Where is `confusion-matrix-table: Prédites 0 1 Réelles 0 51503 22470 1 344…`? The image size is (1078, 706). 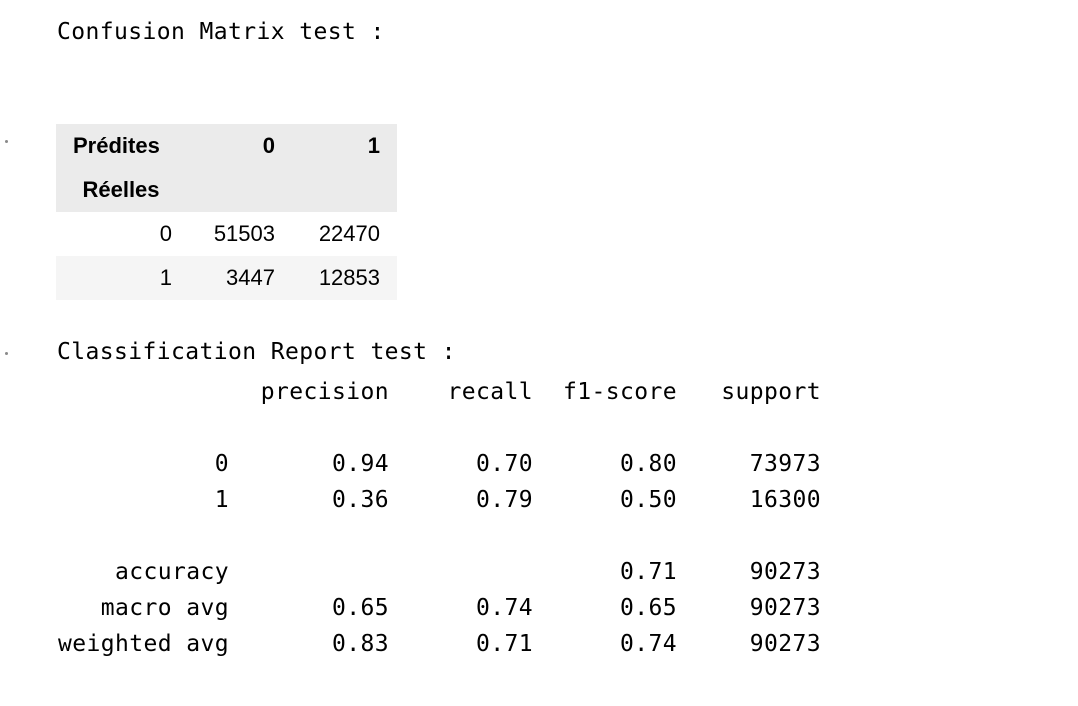 confusion-matrix-table: Prédites 0 1 Réelles 0 51503 22470 1 344… is located at coordinates (226, 212).